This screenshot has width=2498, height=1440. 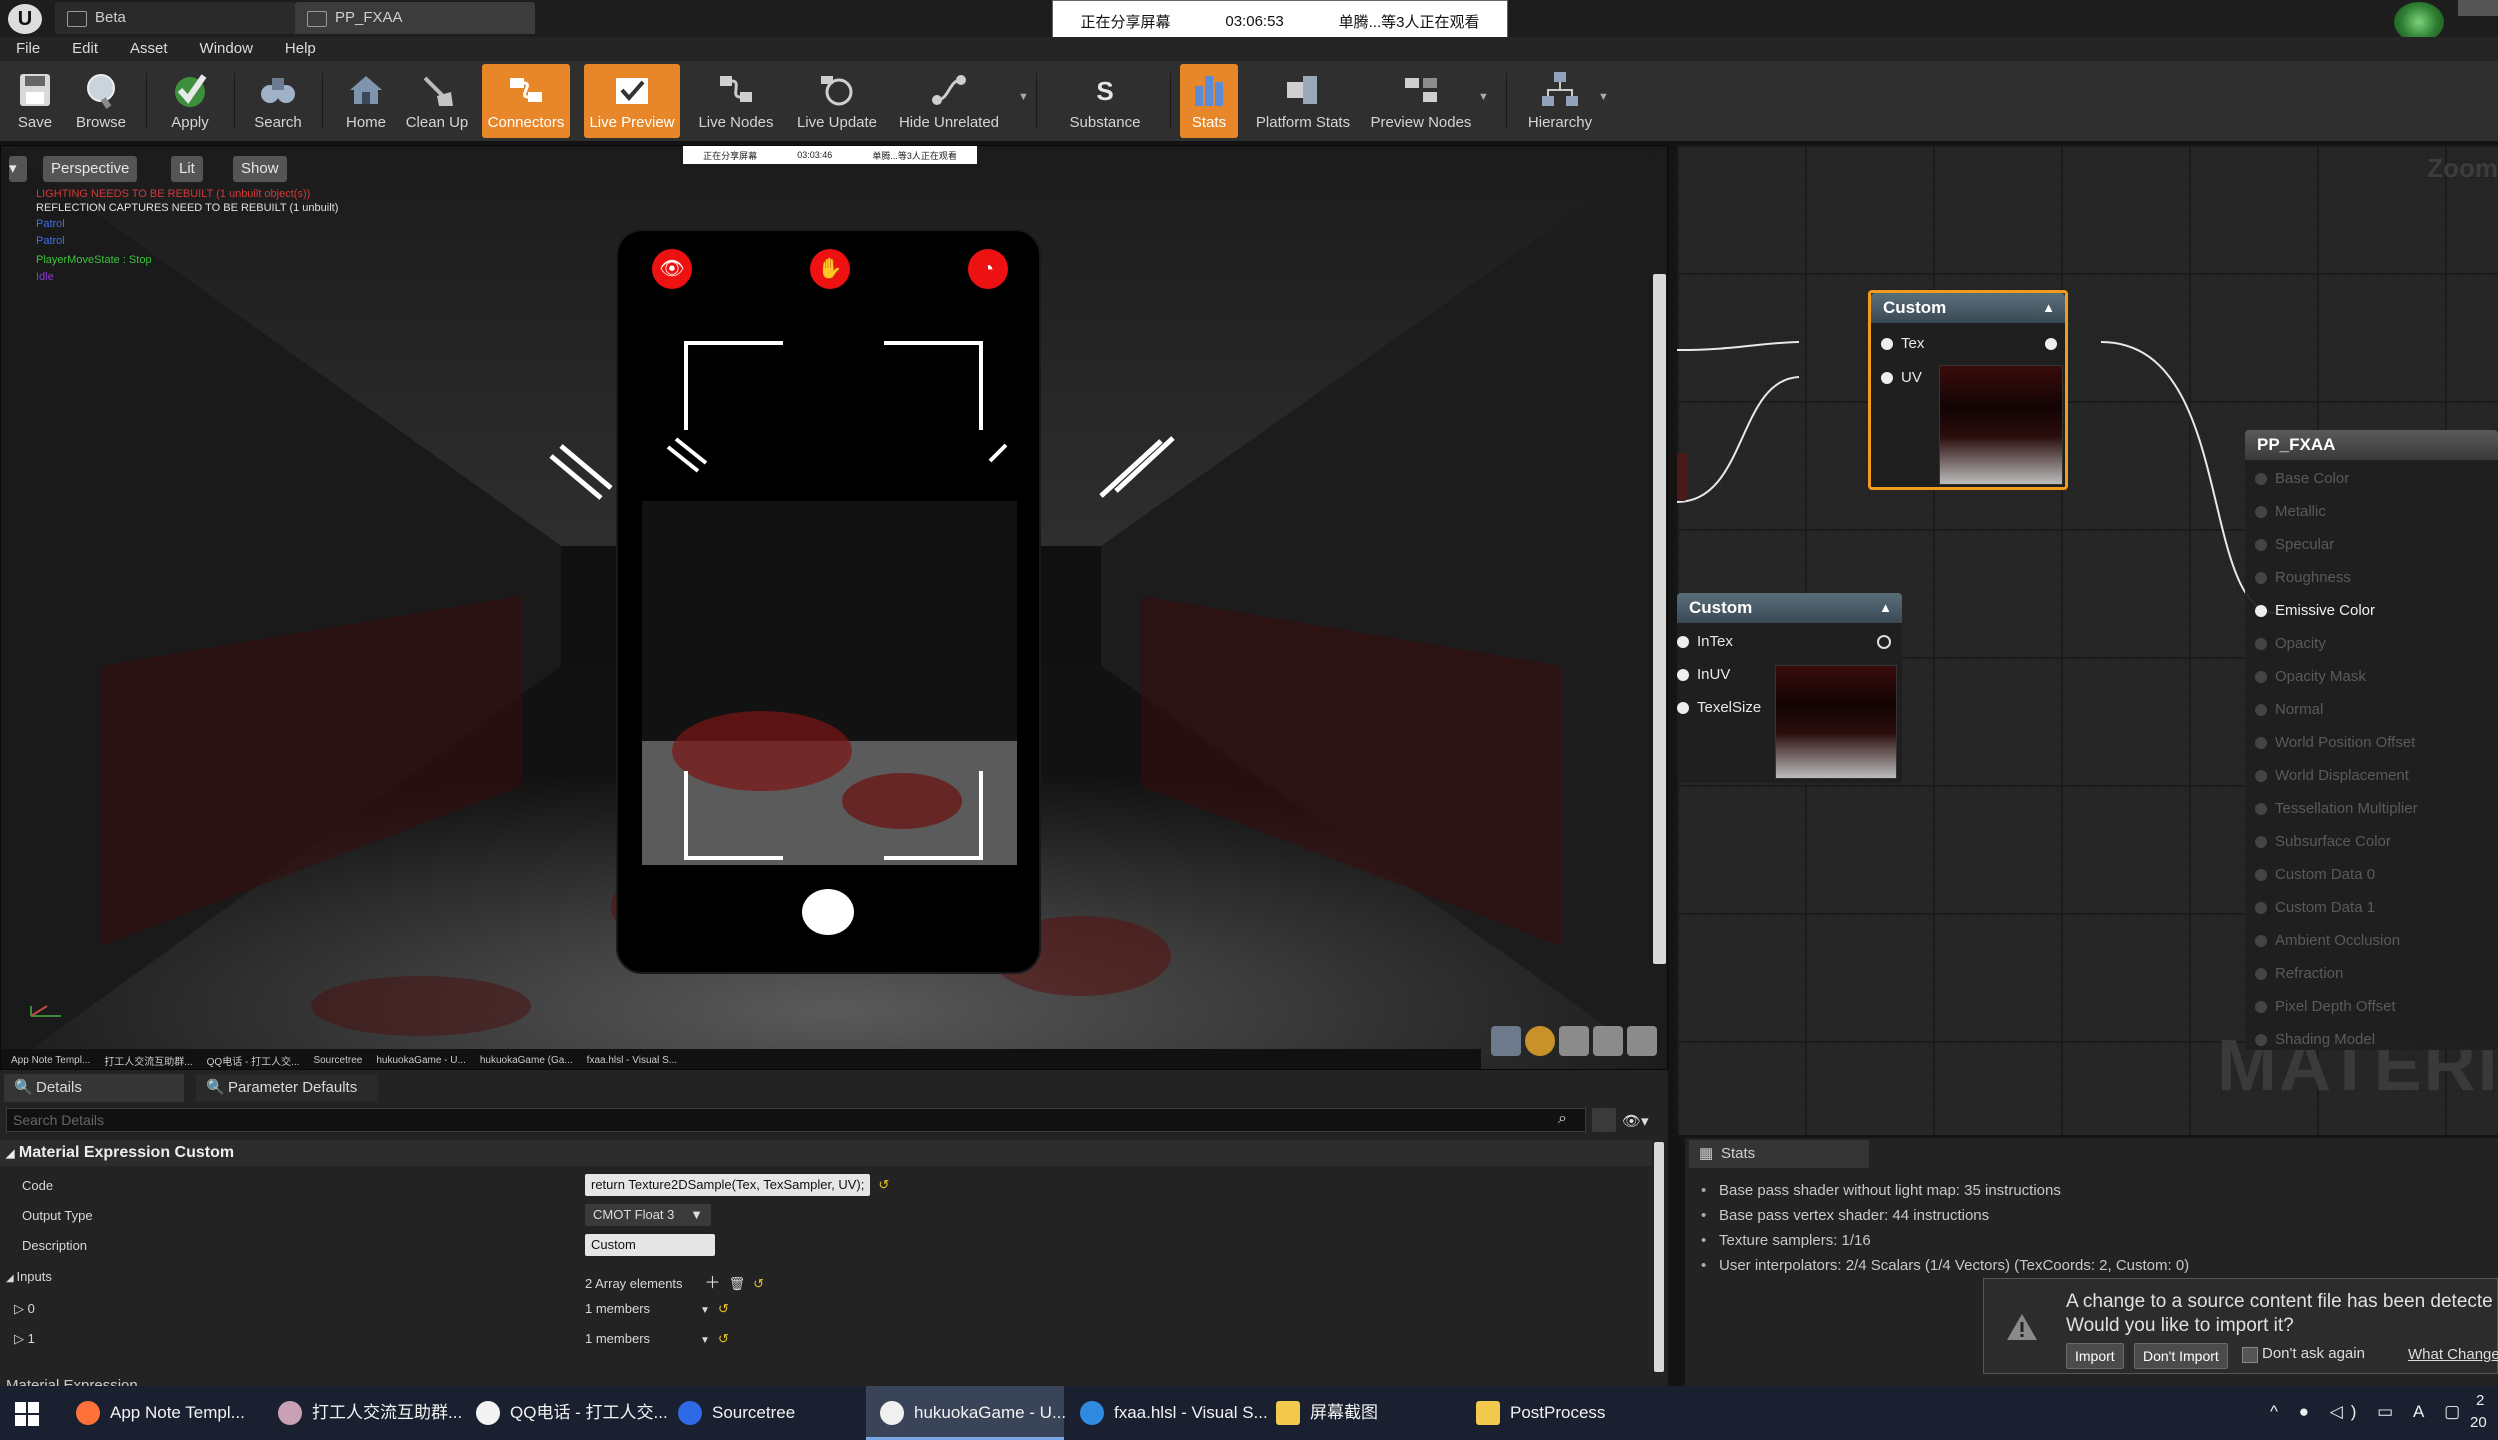 What do you see at coordinates (1421, 101) in the screenshot?
I see `preview-nodes-button: Preview Nodes` at bounding box center [1421, 101].